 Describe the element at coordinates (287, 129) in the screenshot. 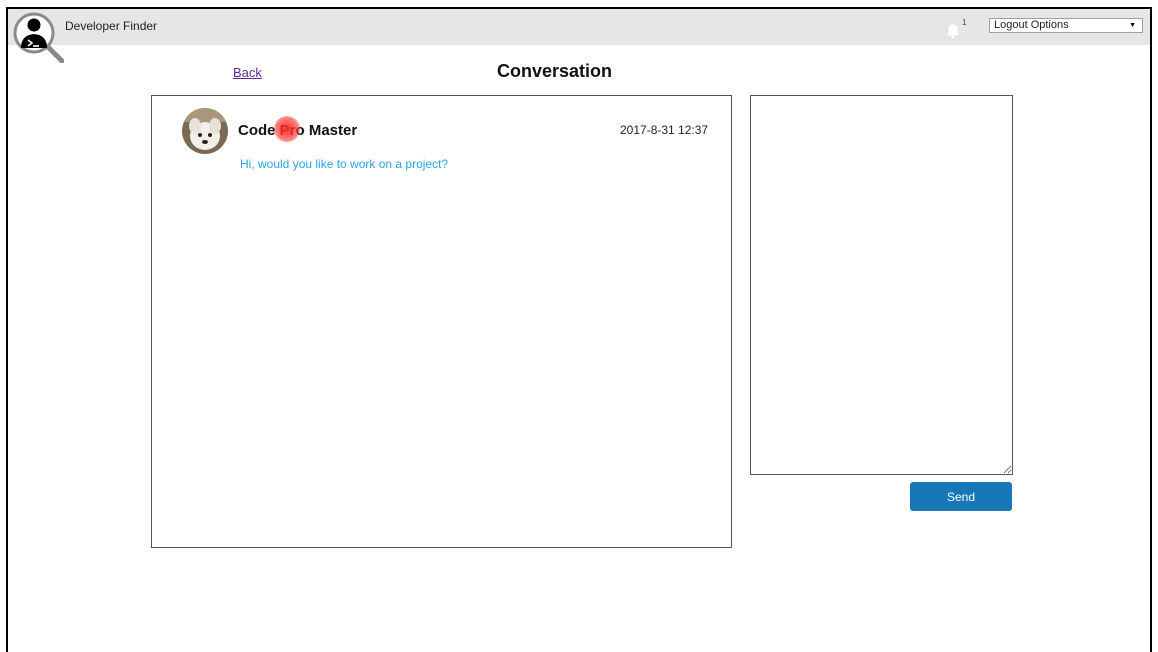

I see `click-highlight-marker` at that location.